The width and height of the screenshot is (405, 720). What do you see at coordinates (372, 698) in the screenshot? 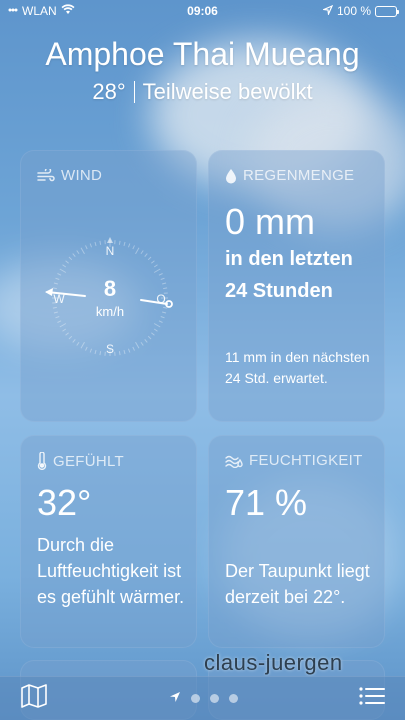
I see `list-icon` at bounding box center [372, 698].